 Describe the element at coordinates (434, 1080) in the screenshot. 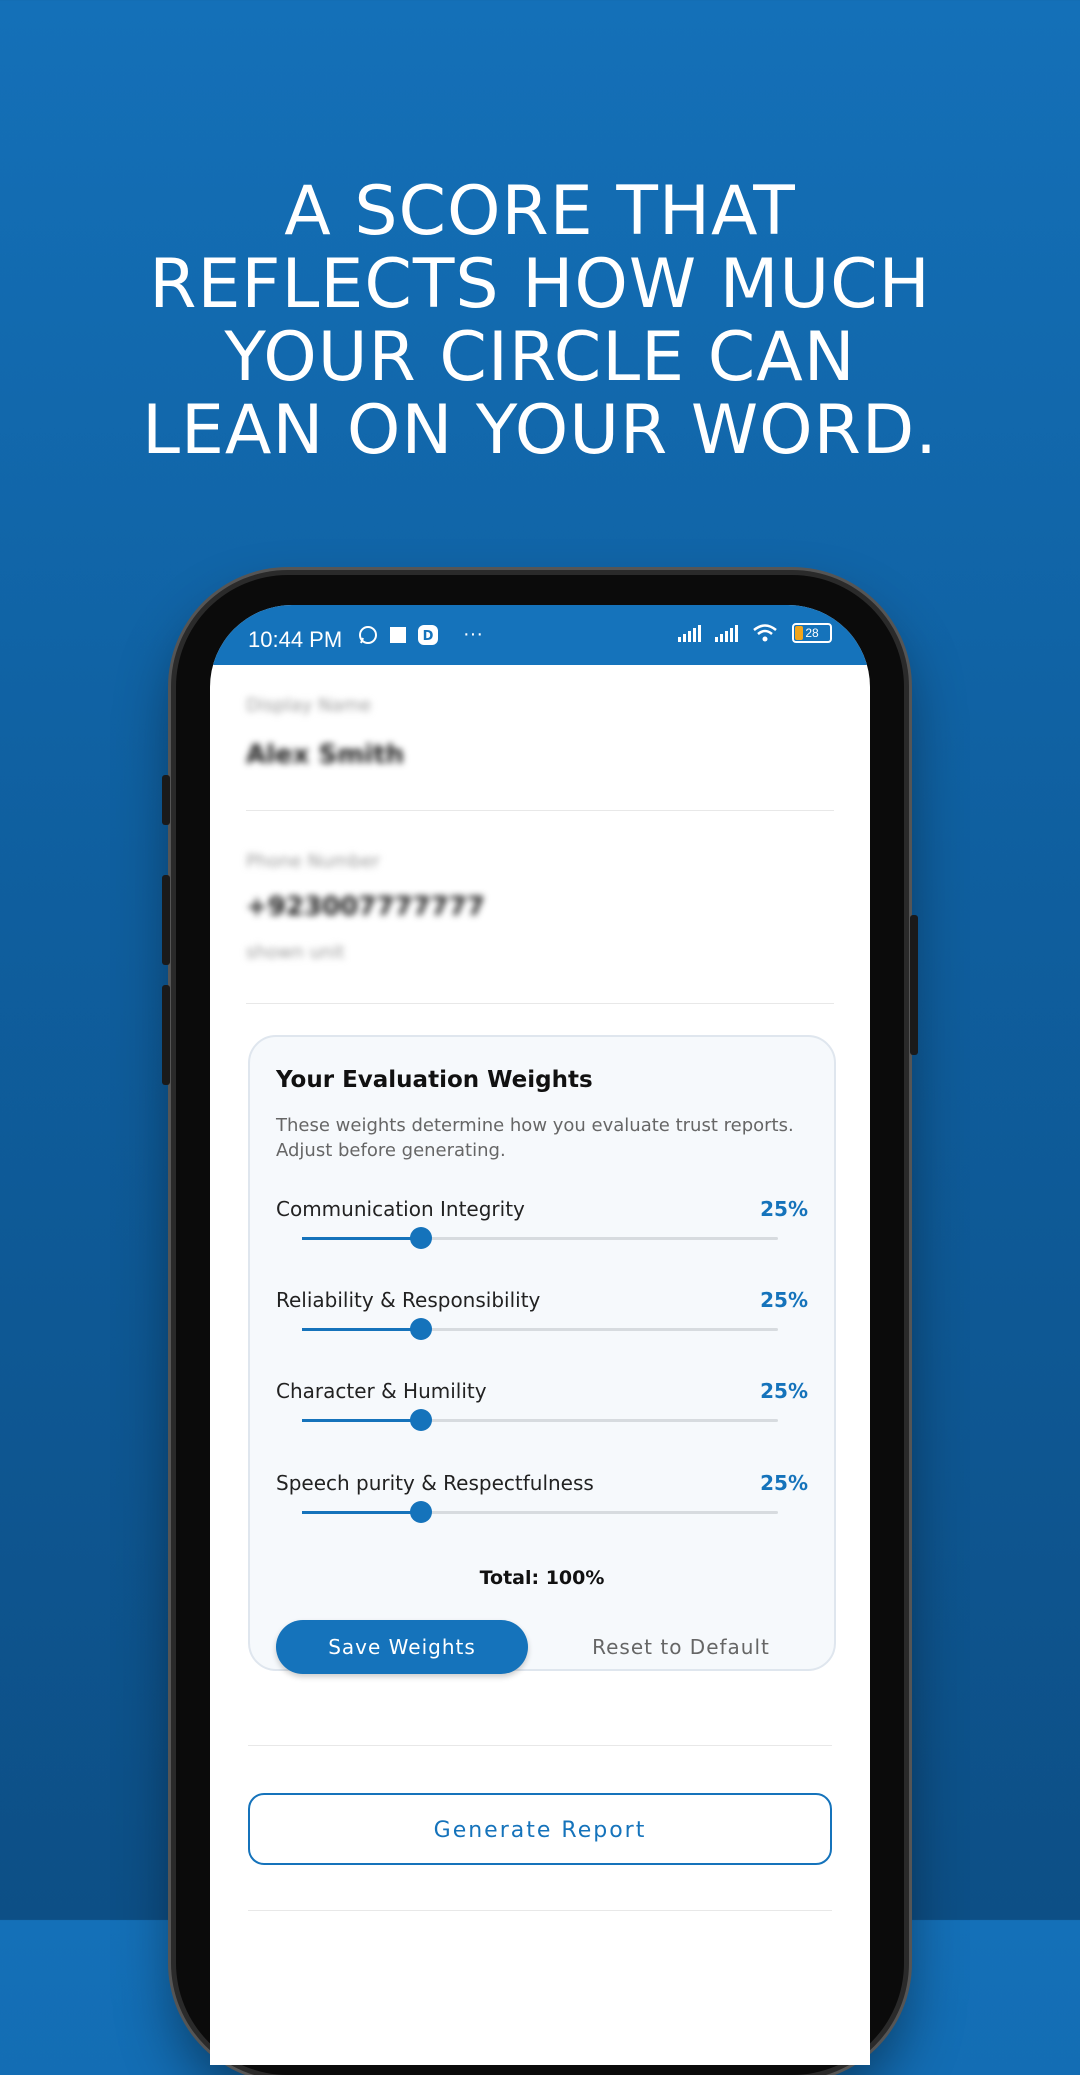

I see `card-title: Your Evaluation Weights` at that location.